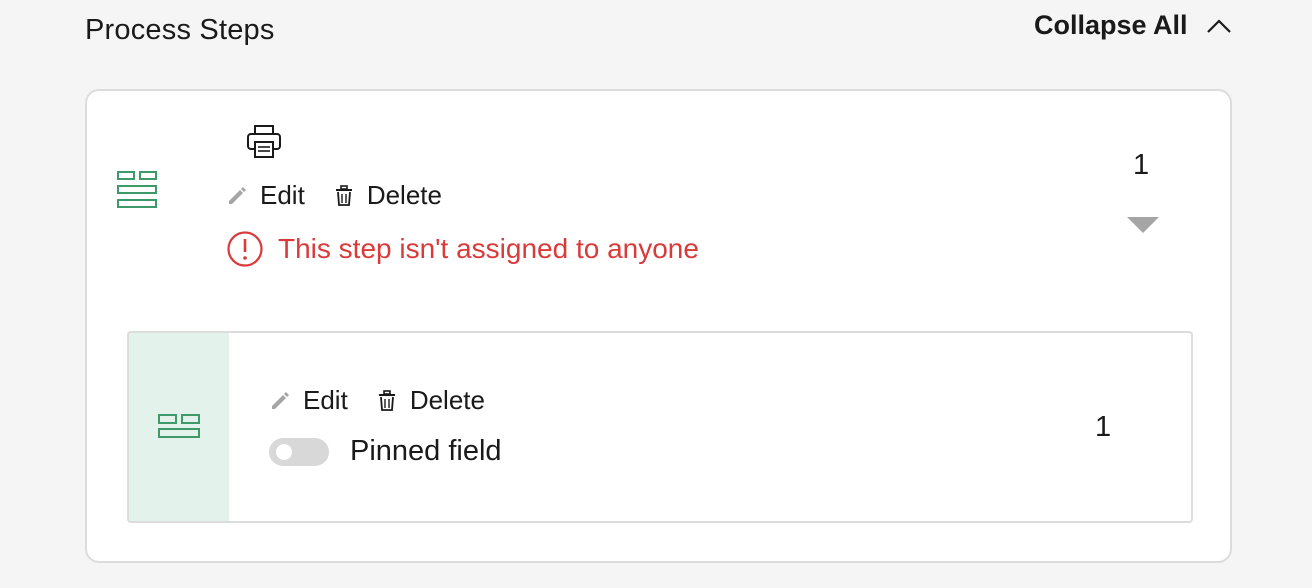 This screenshot has height=588, width=1312. What do you see at coordinates (1111, 25) in the screenshot?
I see `collapse-all-label: Collapse All` at bounding box center [1111, 25].